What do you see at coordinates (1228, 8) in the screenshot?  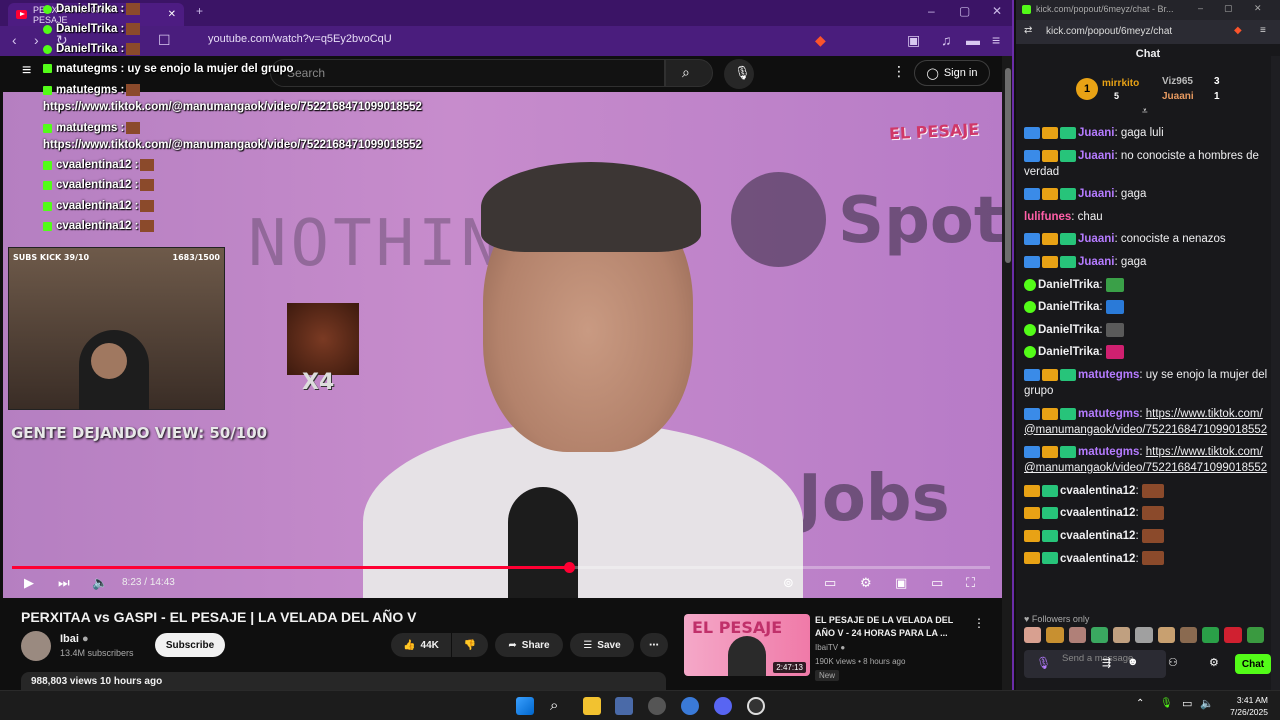 I see `kick-maximize-icon: ▢` at bounding box center [1228, 8].